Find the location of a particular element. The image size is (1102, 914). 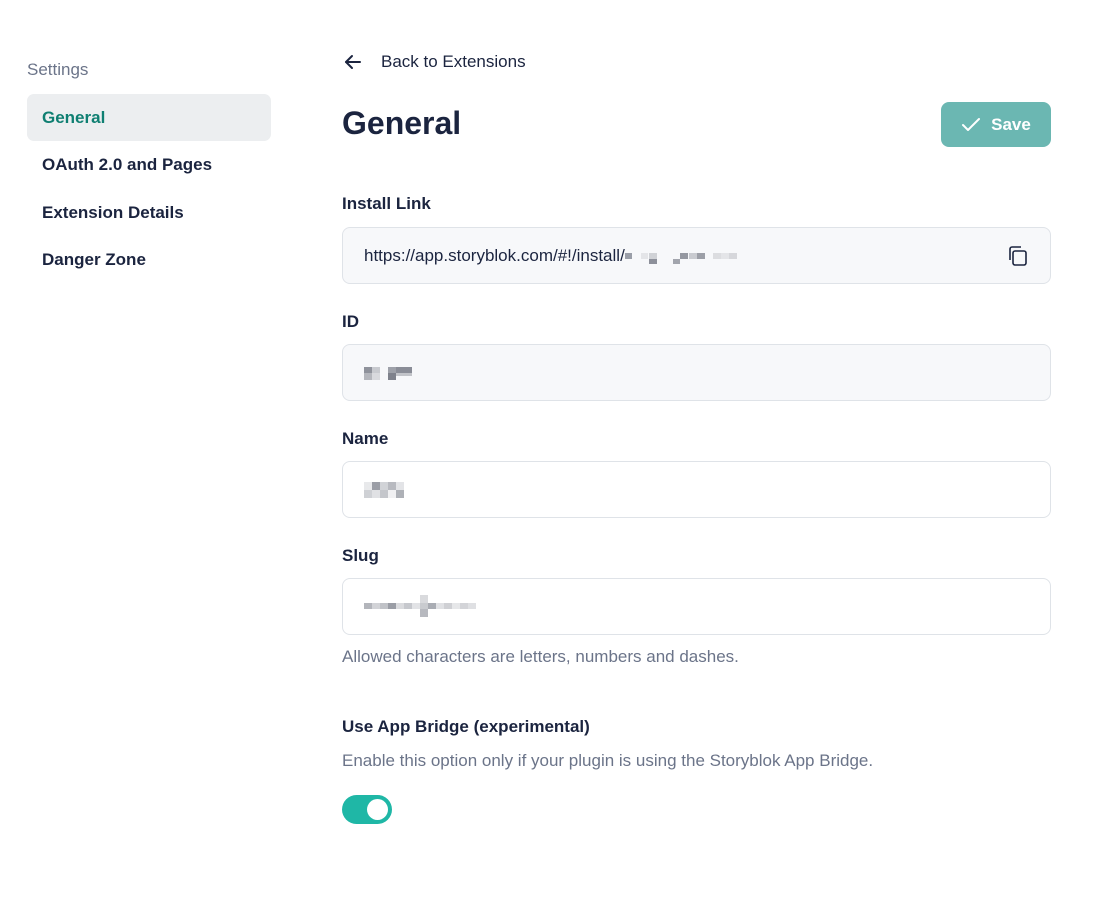

sidebar-item-danger-zone: Danger Zone is located at coordinates (149, 260).